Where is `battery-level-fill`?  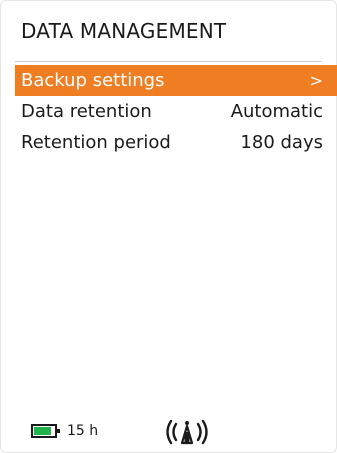 battery-level-fill is located at coordinates (42, 431).